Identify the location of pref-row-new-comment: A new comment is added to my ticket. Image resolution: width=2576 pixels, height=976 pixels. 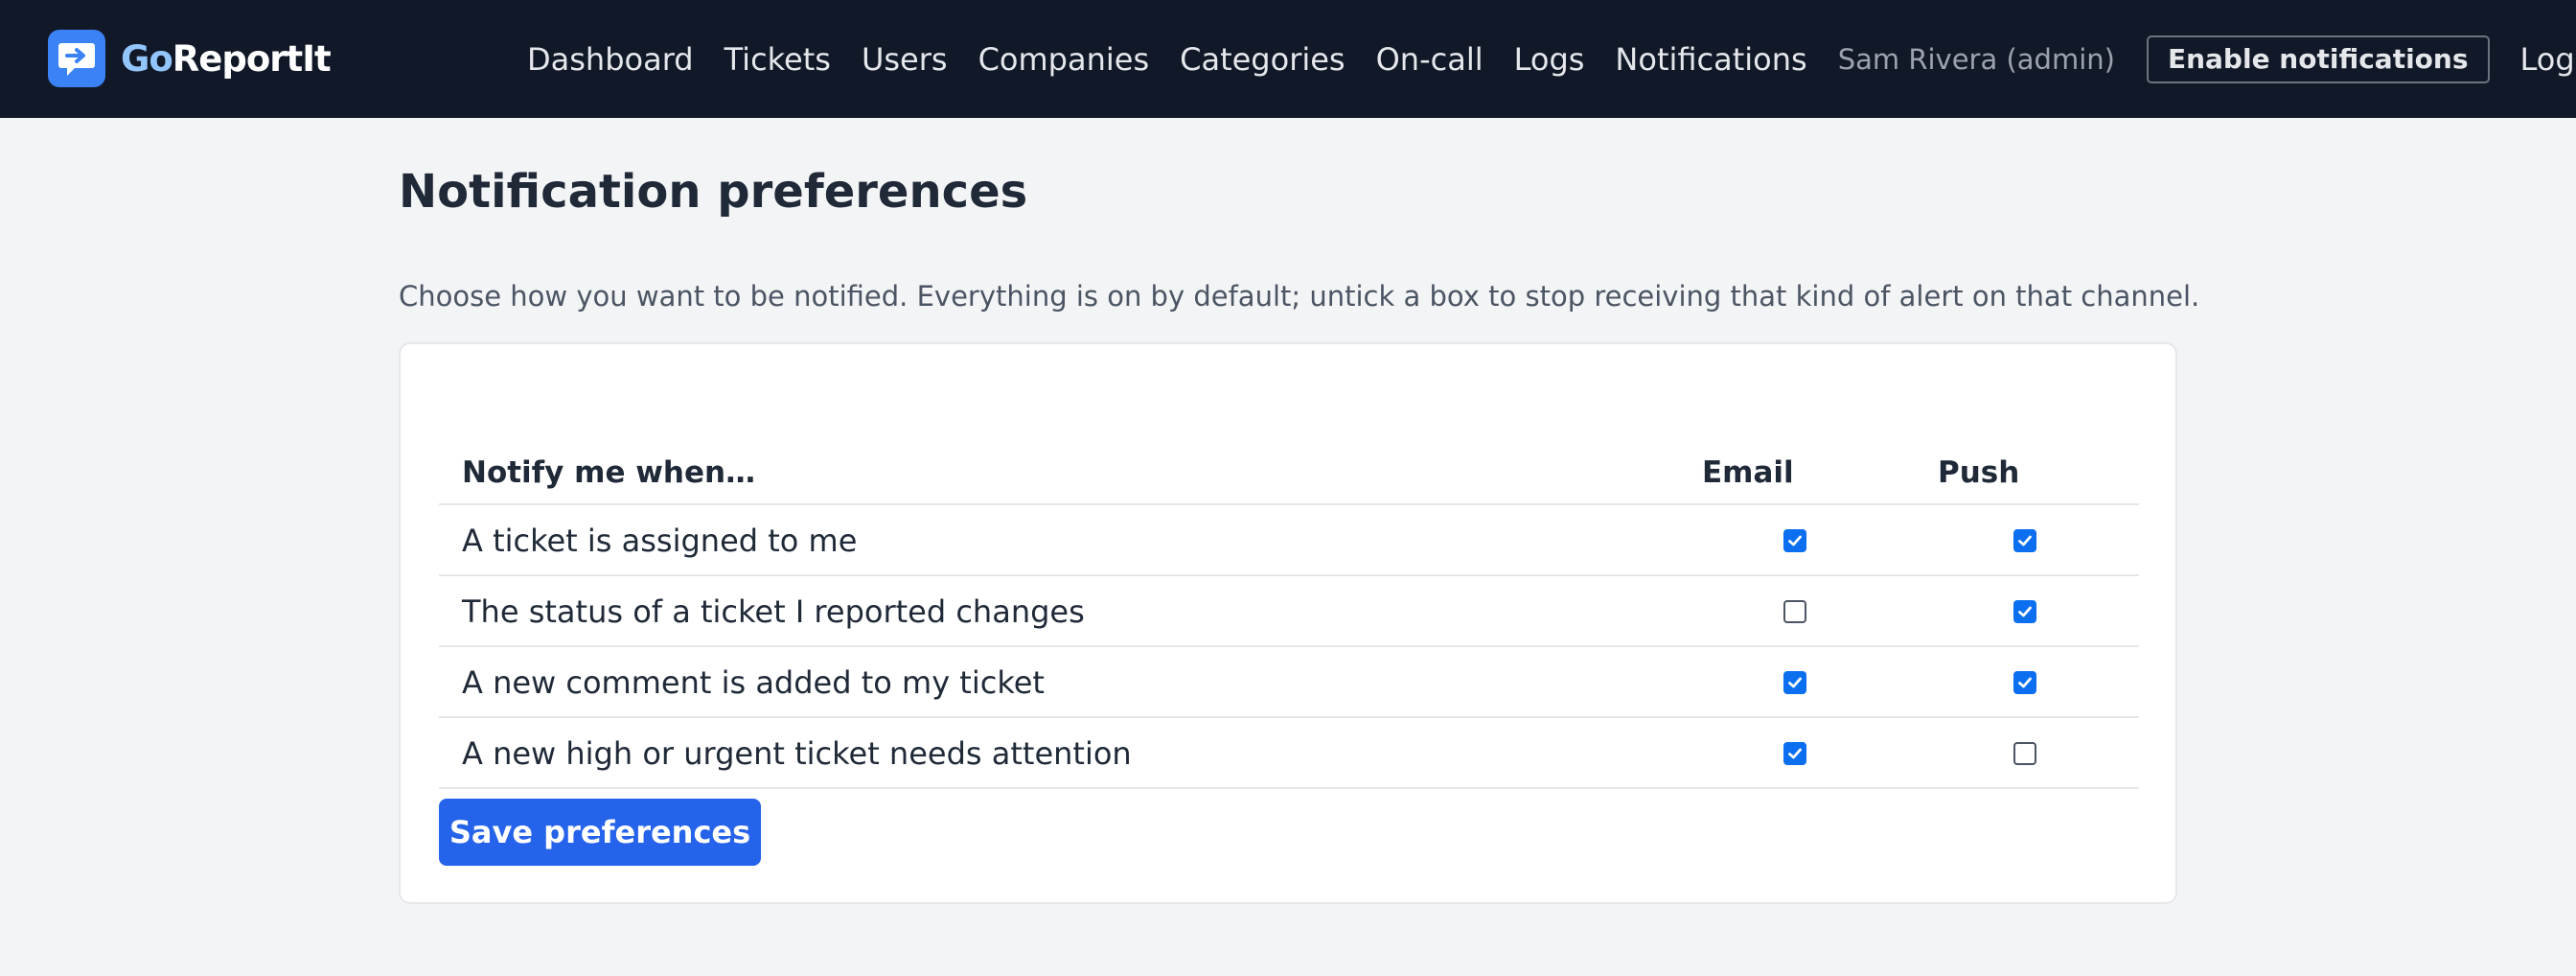
(1289, 682).